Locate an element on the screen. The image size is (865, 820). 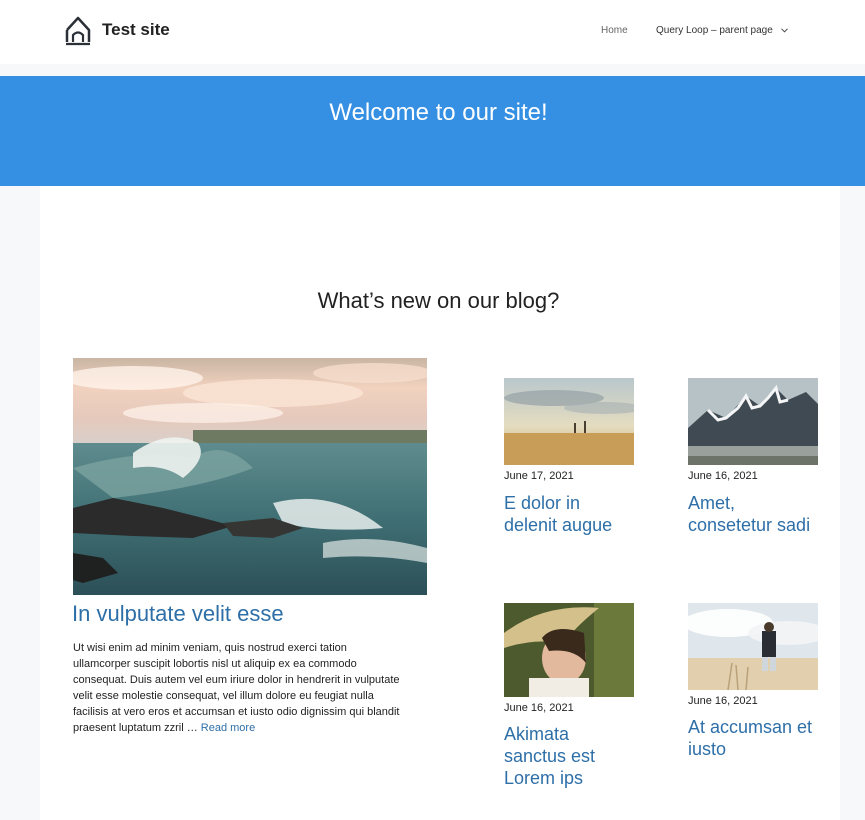
post-title-line: consetetur sadi is located at coordinates (749, 525).